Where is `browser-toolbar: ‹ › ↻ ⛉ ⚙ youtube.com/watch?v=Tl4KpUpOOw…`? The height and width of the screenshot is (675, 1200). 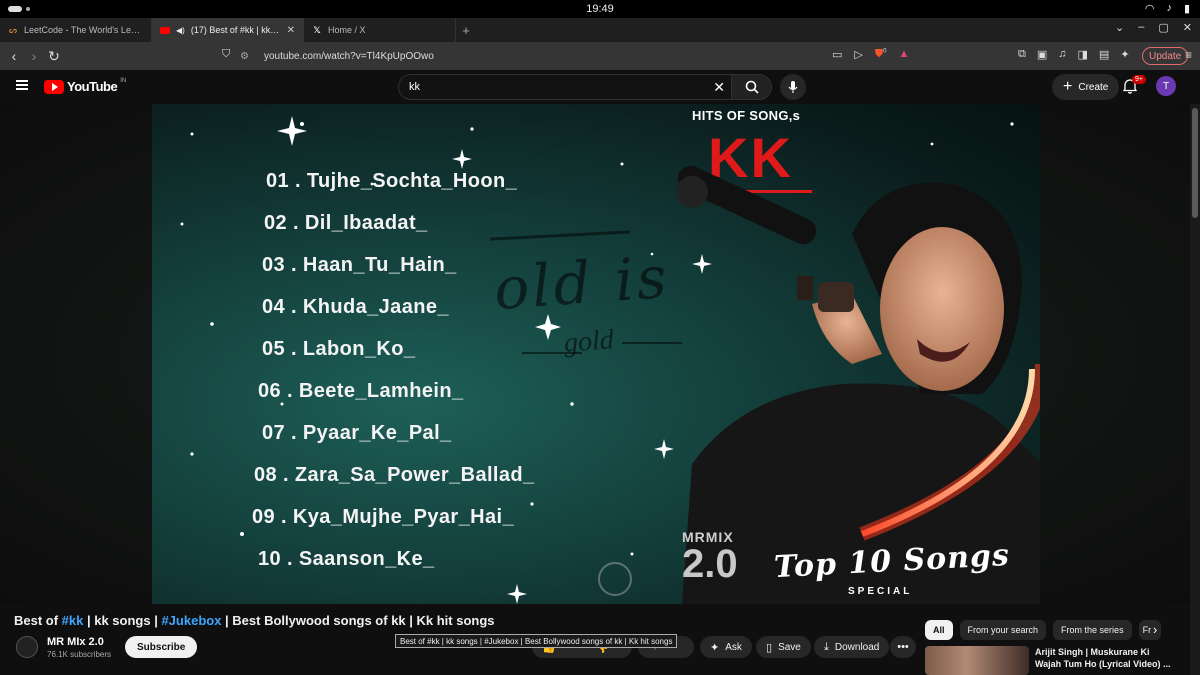 browser-toolbar: ‹ › ↻ ⛉ ⚙ youtube.com/watch?v=Tl4KpUpOOw… is located at coordinates (600, 56).